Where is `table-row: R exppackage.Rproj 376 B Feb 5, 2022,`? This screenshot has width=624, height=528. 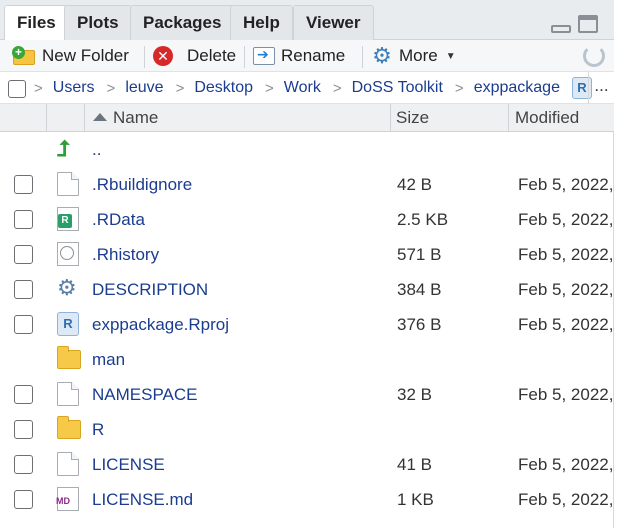
table-row: R exppackage.Rproj 376 B Feb 5, 2022, is located at coordinates (307, 324).